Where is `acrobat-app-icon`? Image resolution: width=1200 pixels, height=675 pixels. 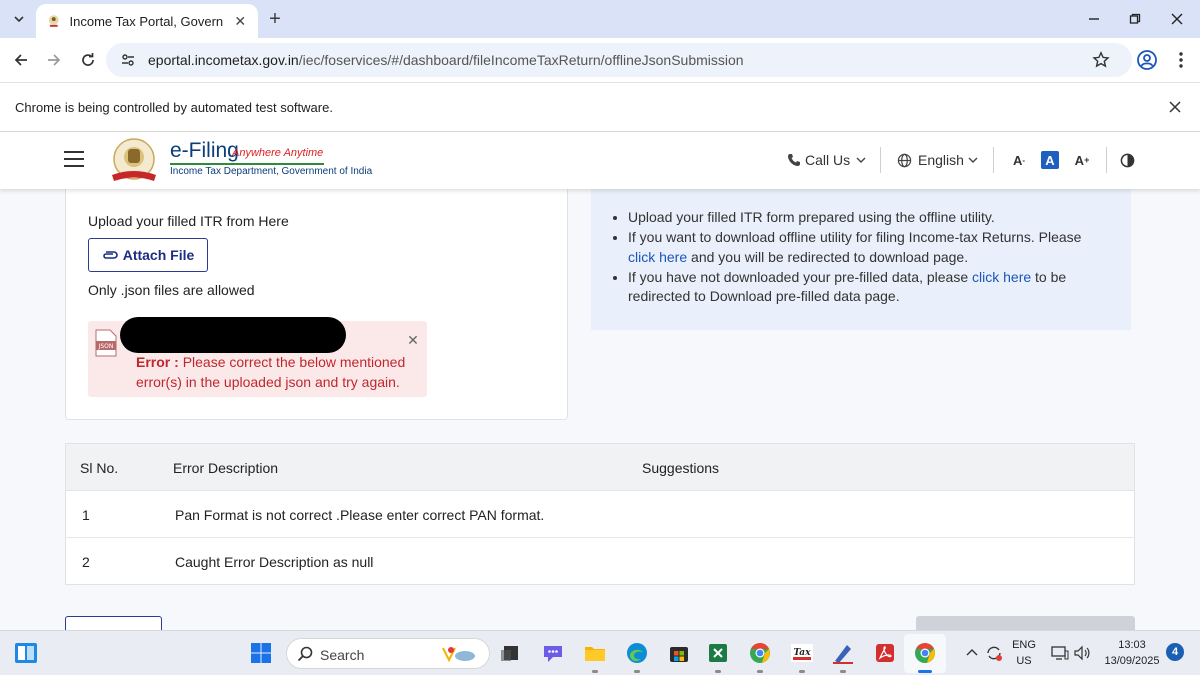
acrobat-app-icon is located at coordinates (885, 653).